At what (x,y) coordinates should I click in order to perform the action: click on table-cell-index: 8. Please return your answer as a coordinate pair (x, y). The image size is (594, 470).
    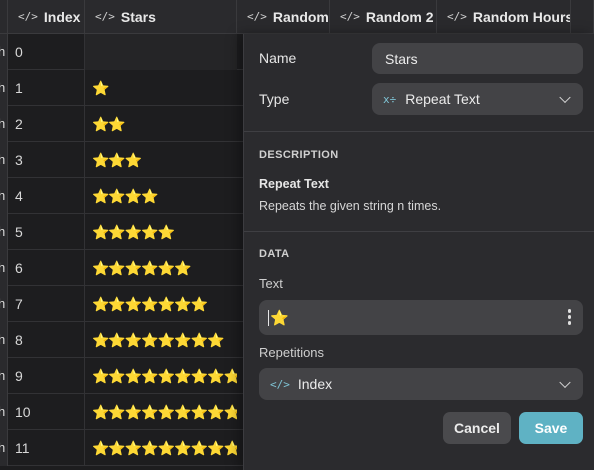
    Looking at the image, I should click on (46, 340).